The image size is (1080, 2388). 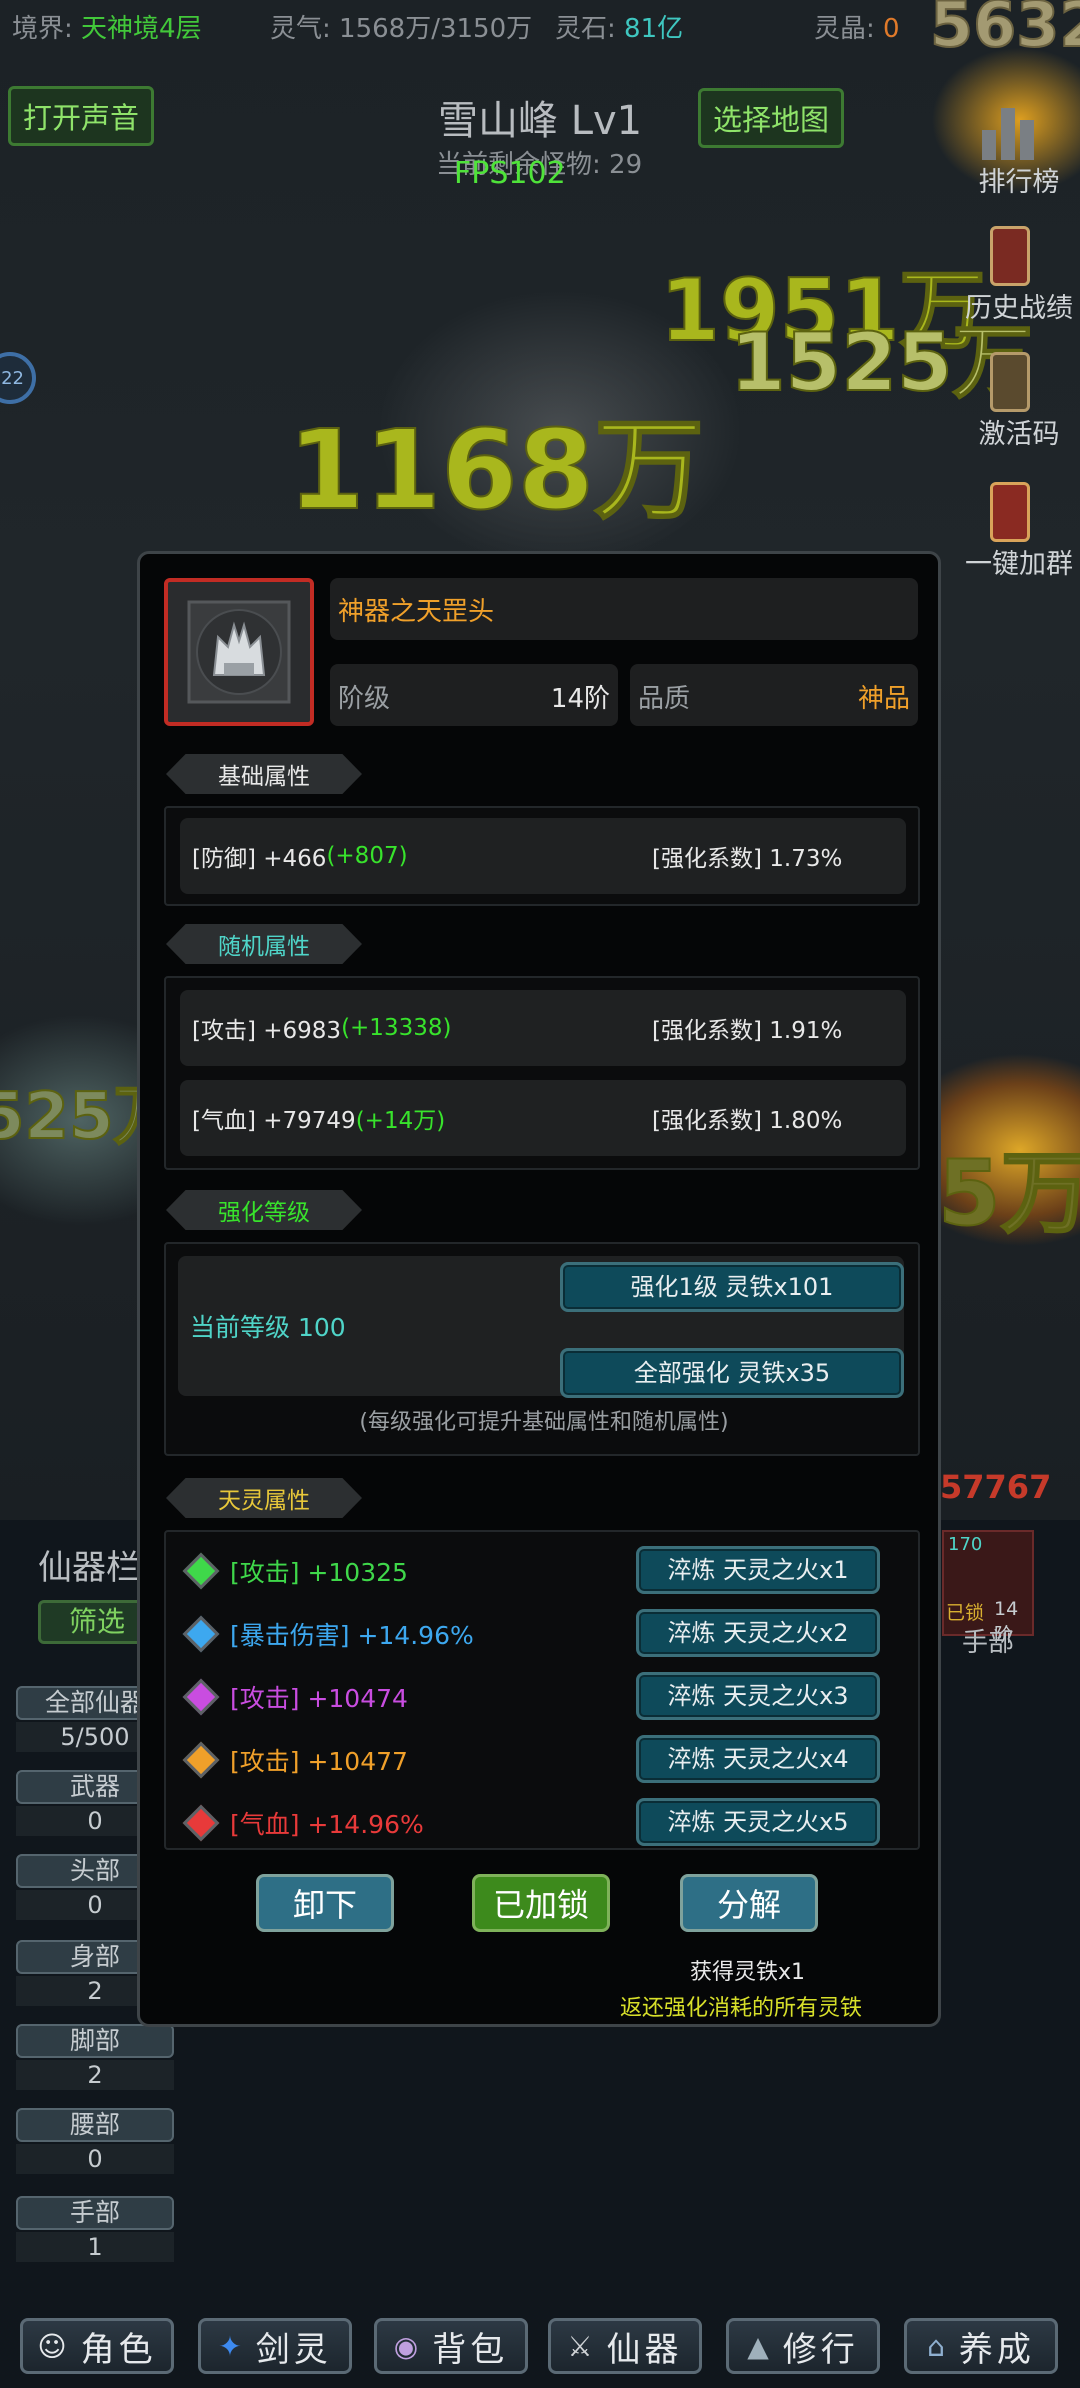 What do you see at coordinates (741, 2008) in the screenshot?
I see `refund-text: 返还强化消耗的所有灵铁` at bounding box center [741, 2008].